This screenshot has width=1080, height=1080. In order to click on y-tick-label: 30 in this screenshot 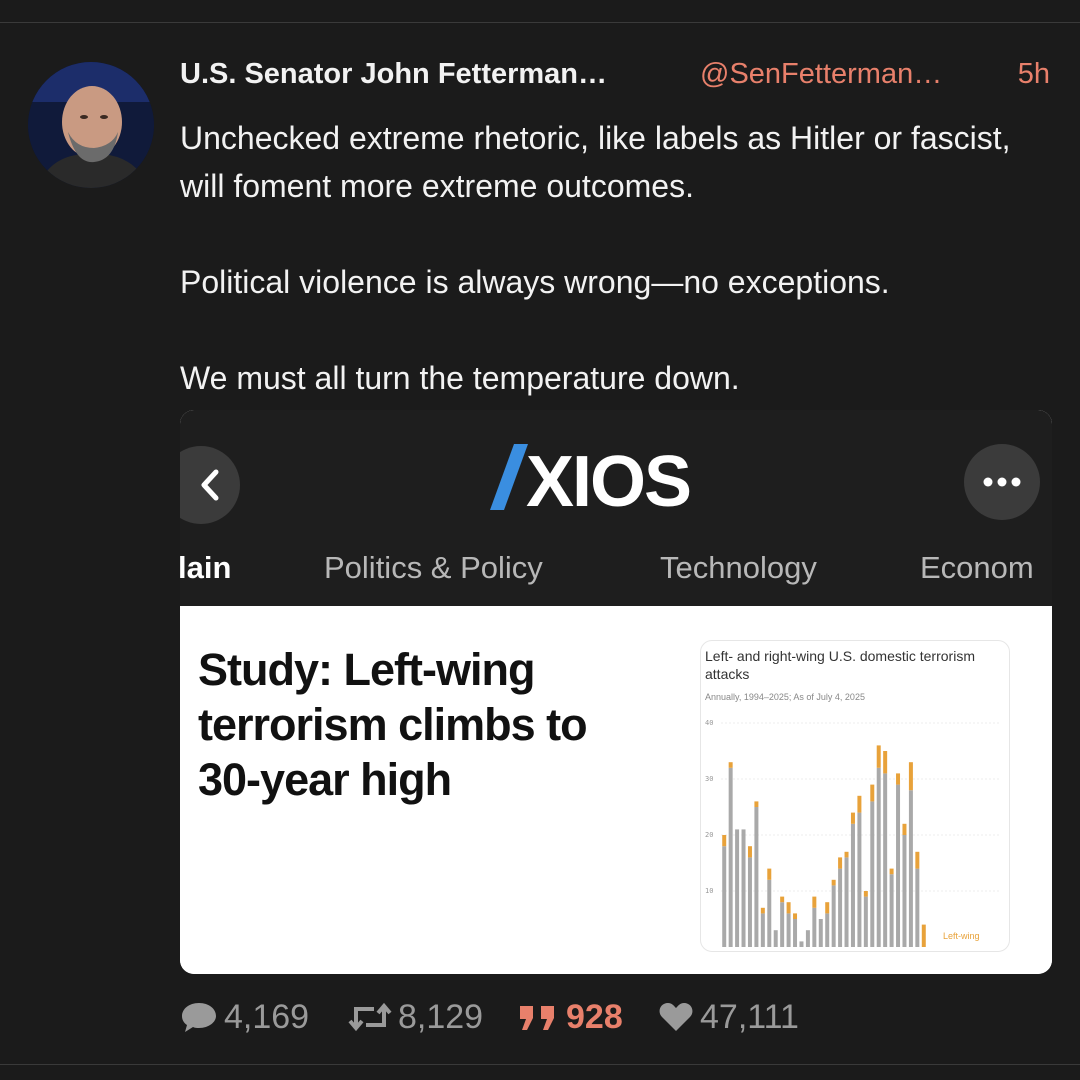, I will do `click(709, 779)`.